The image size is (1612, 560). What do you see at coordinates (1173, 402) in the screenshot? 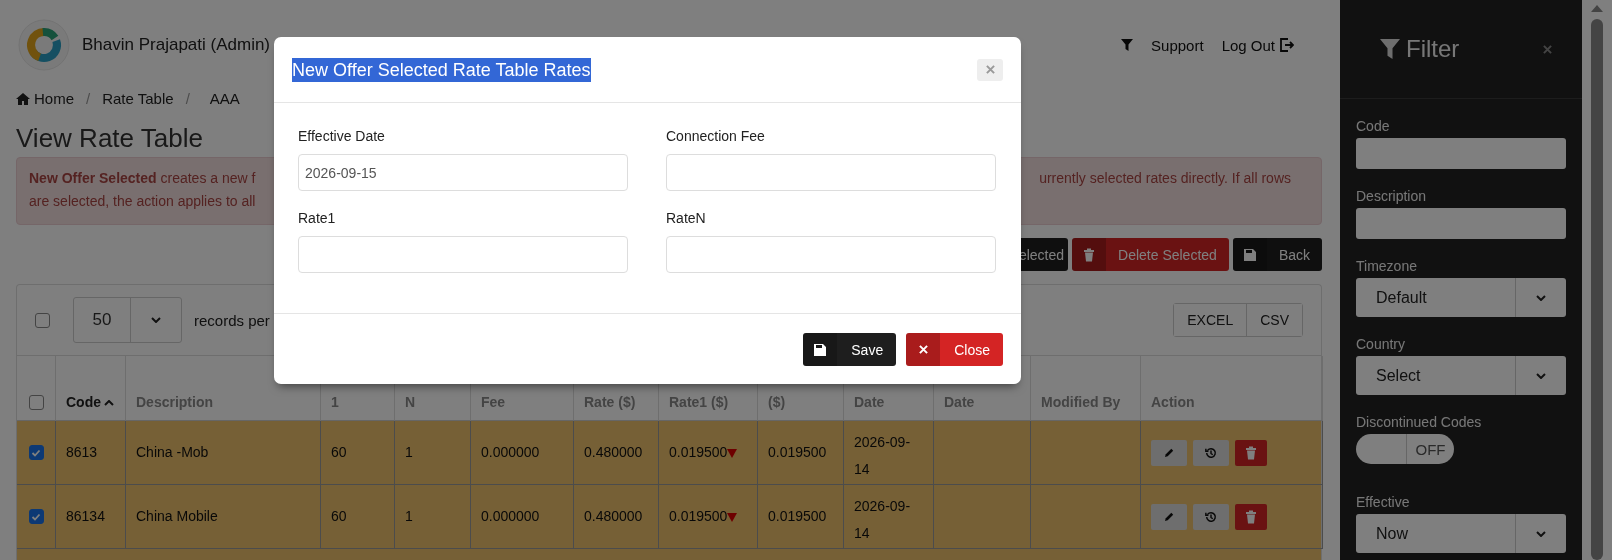
I see `column-header: Action` at bounding box center [1173, 402].